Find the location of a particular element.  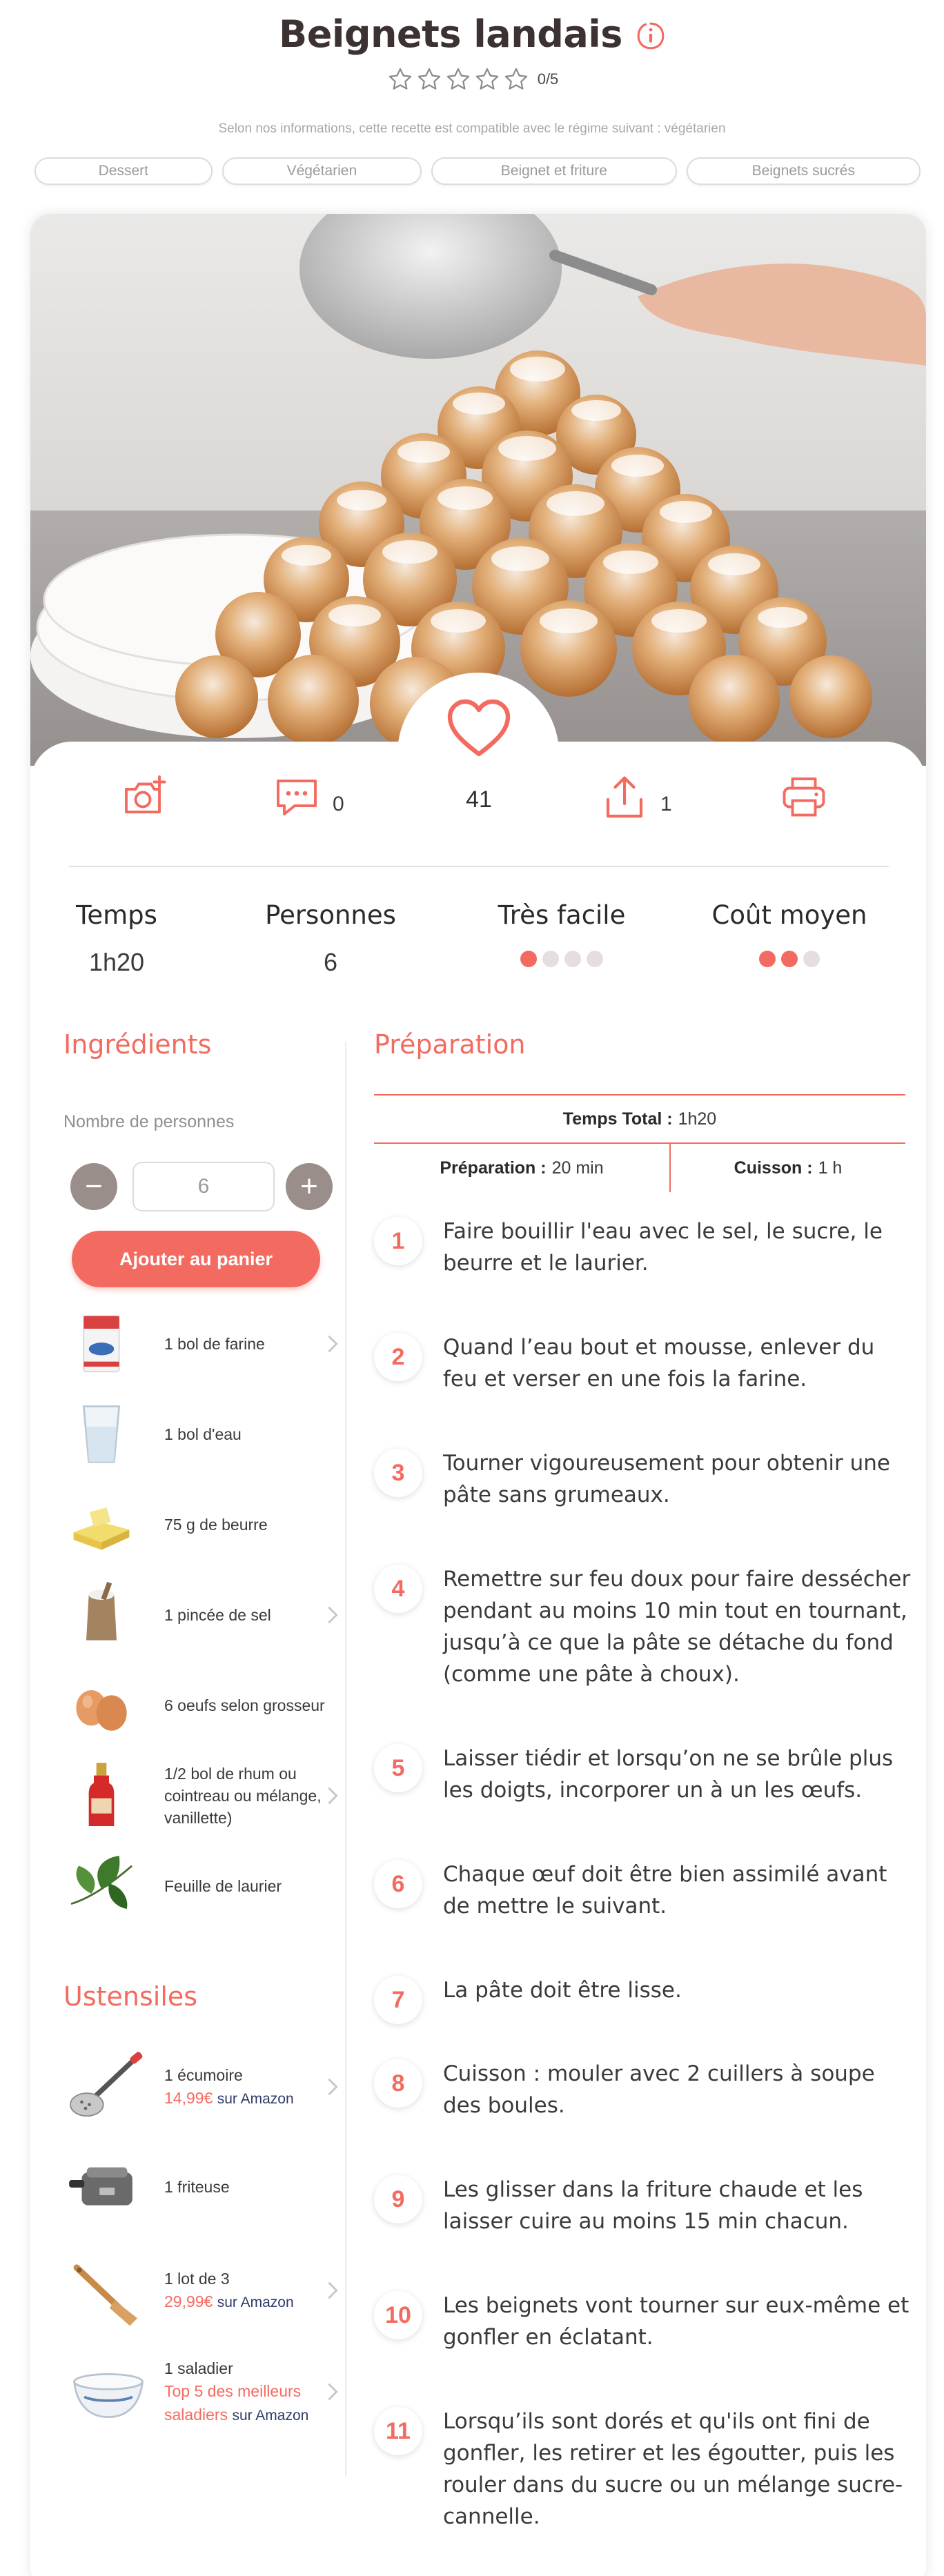

utensil-name: 1 friteuse is located at coordinates (197, 2187).